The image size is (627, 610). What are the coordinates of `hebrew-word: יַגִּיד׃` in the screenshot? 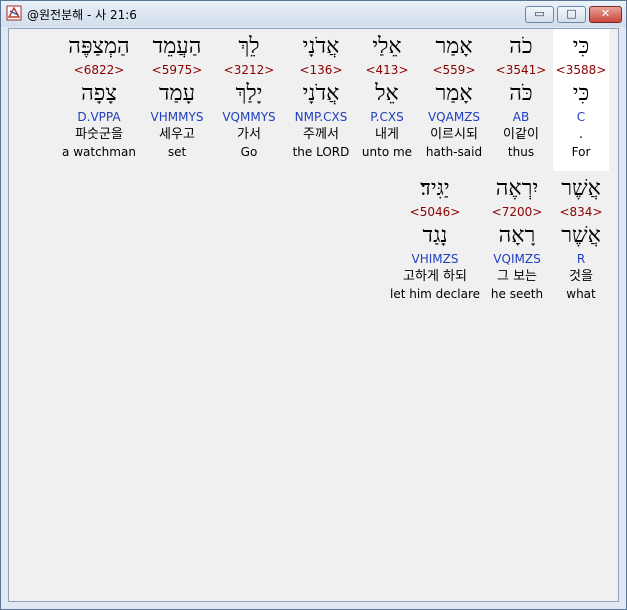 It's located at (435, 188).